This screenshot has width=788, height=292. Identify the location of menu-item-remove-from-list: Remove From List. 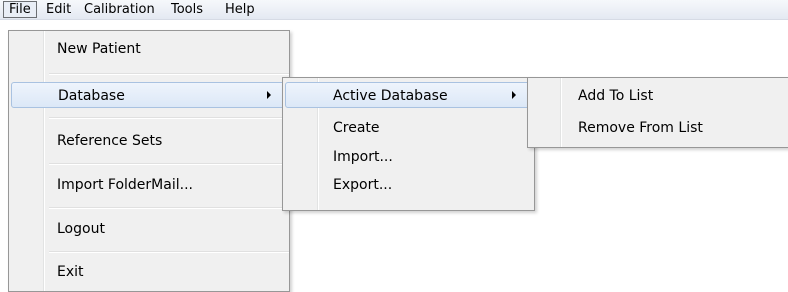
(678, 128).